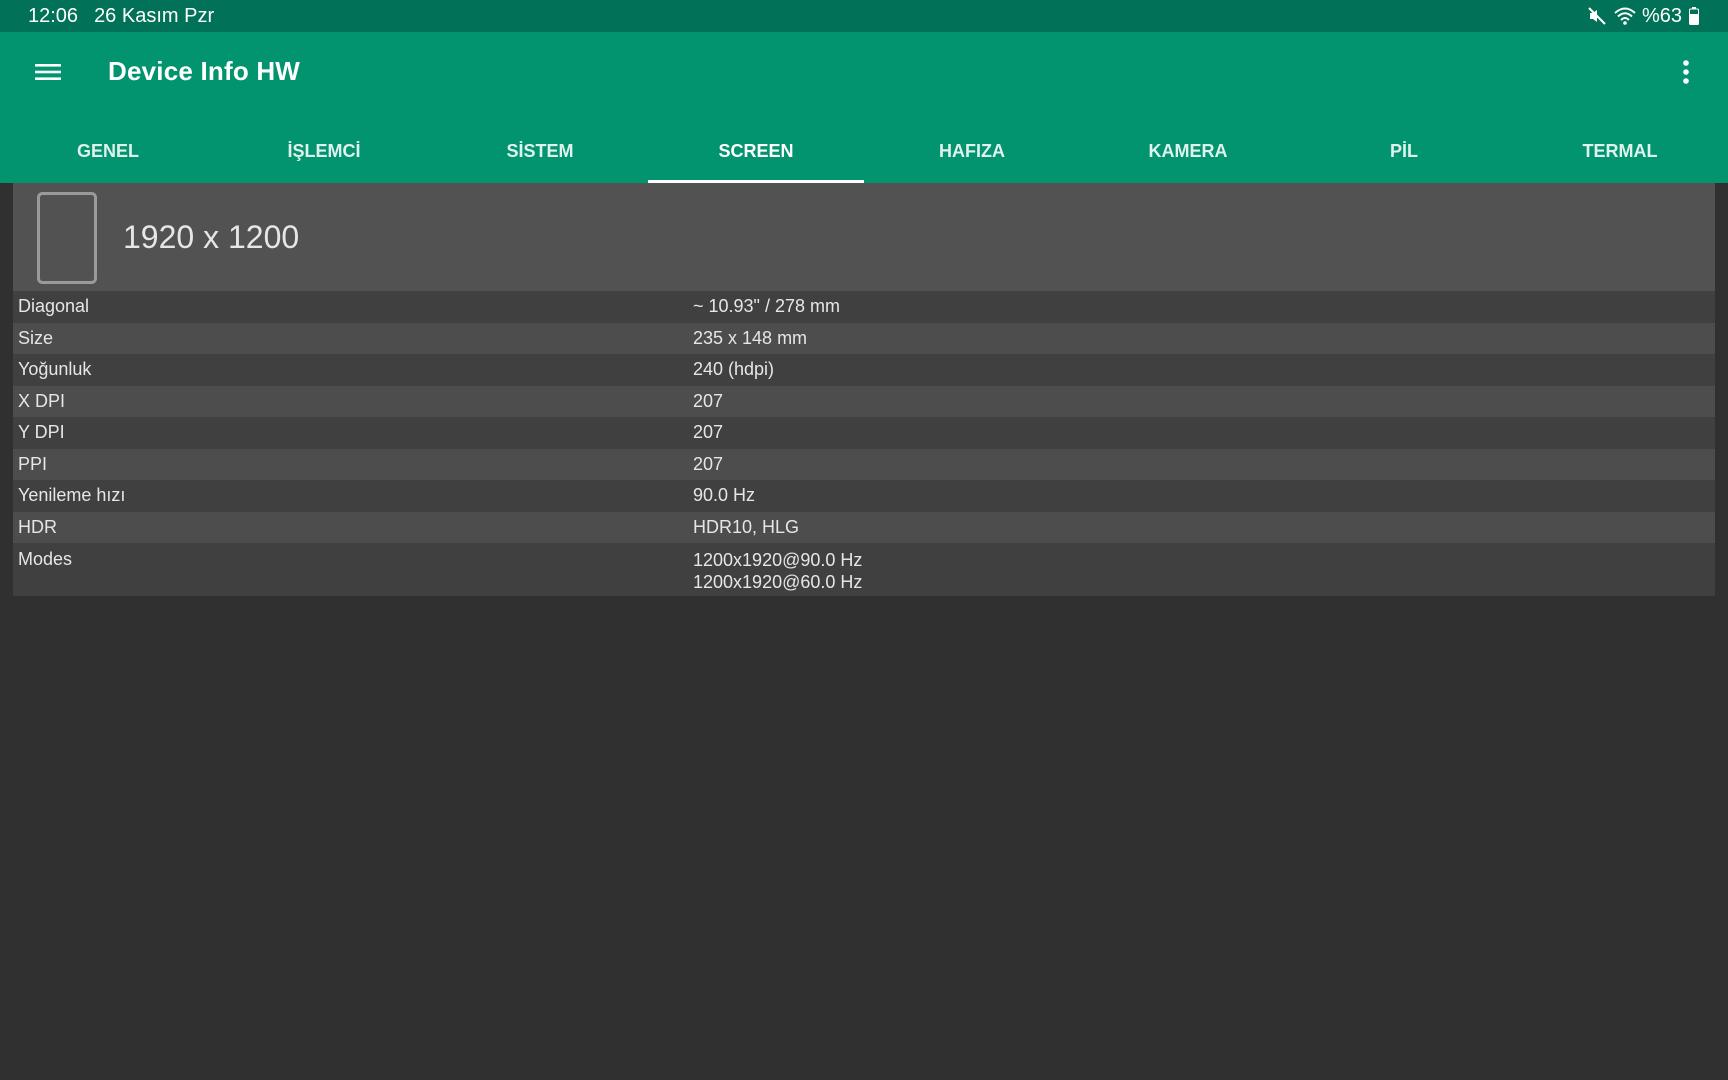  What do you see at coordinates (540, 151) in the screenshot?
I see `tab-sistem: SİSTEM` at bounding box center [540, 151].